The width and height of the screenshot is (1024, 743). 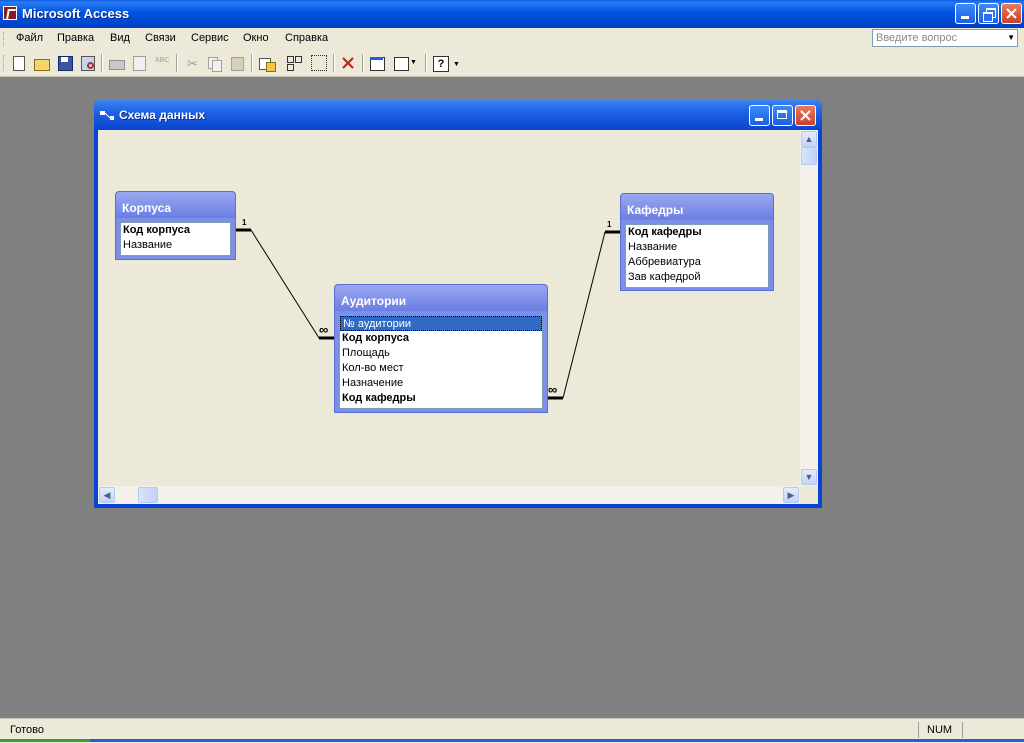 What do you see at coordinates (120, 38) in the screenshot?
I see `menu-view: Вид` at bounding box center [120, 38].